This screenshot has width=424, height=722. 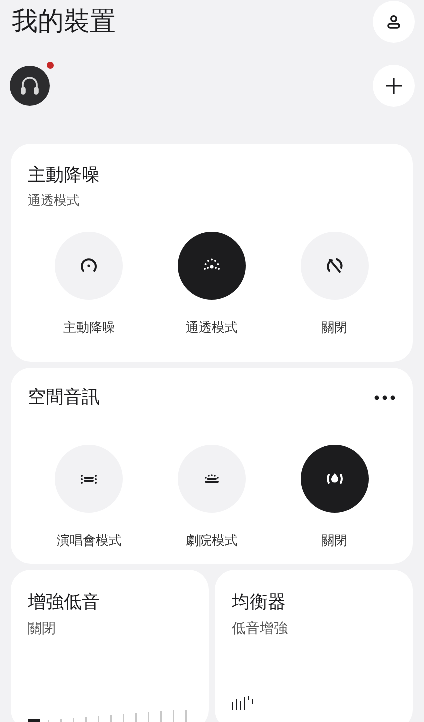 What do you see at coordinates (34, 720) in the screenshot?
I see `slider-thumb` at bounding box center [34, 720].